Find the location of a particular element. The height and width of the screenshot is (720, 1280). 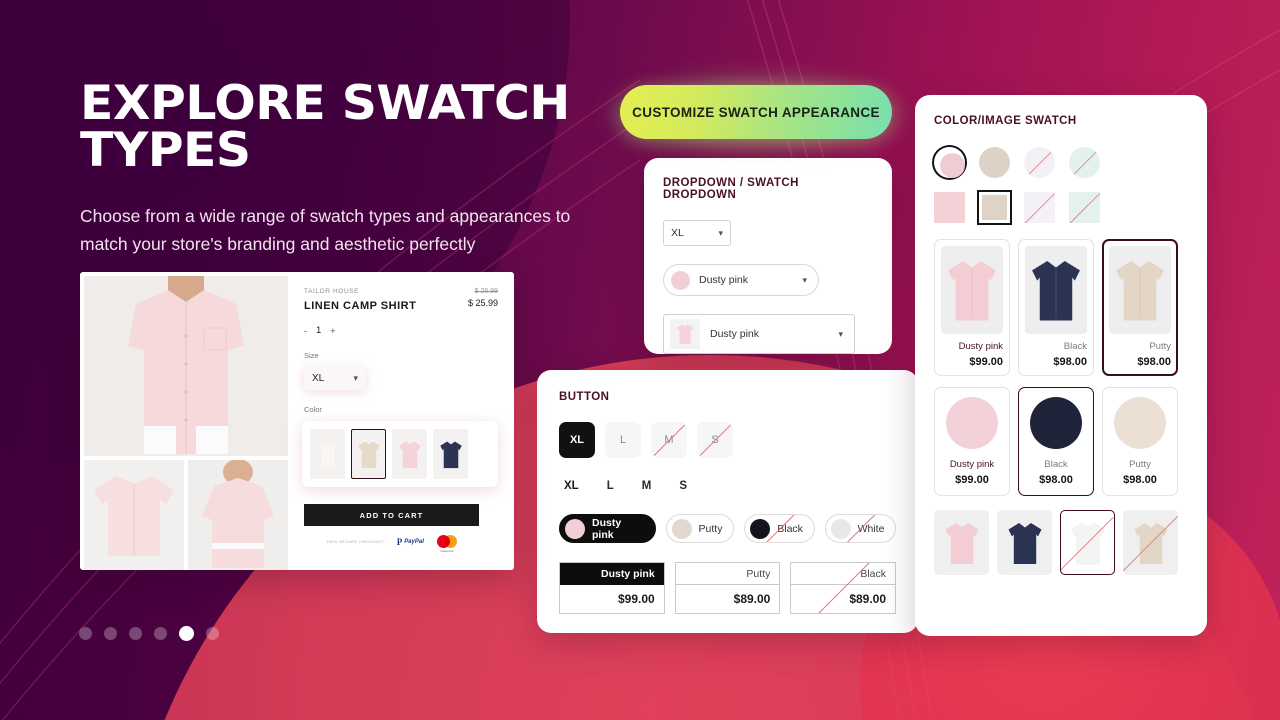

square-swatch-dusty-pink is located at coordinates (949, 207).